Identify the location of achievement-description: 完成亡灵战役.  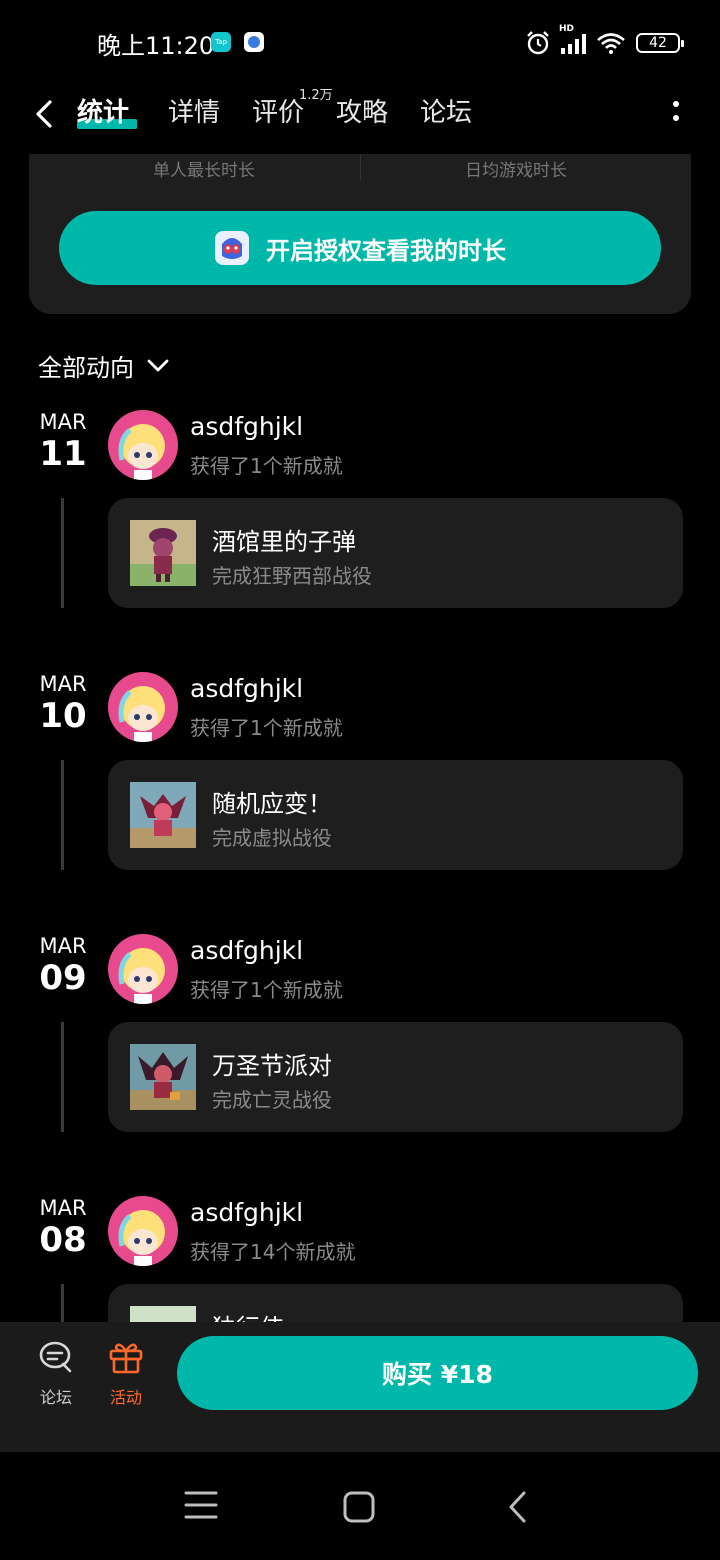
(272, 1100).